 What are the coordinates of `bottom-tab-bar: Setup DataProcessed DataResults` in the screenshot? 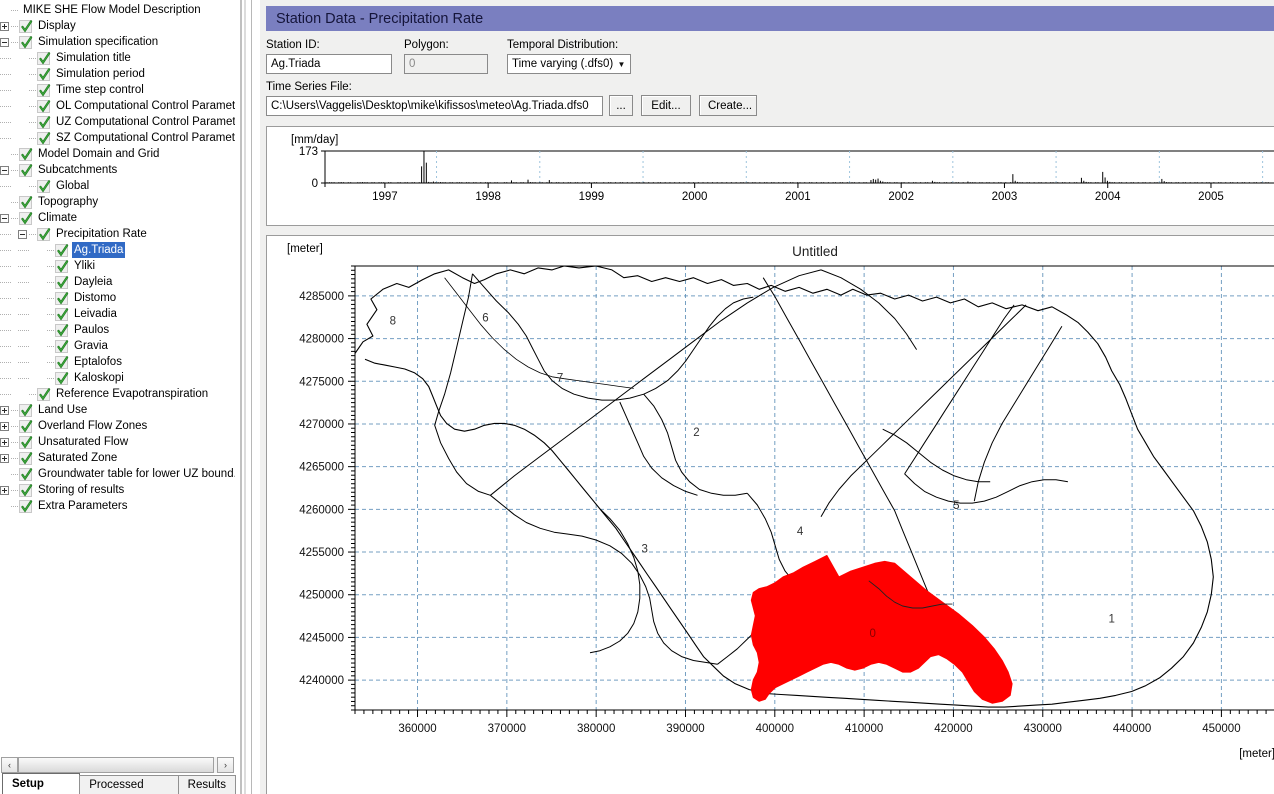 It's located at (118, 783).